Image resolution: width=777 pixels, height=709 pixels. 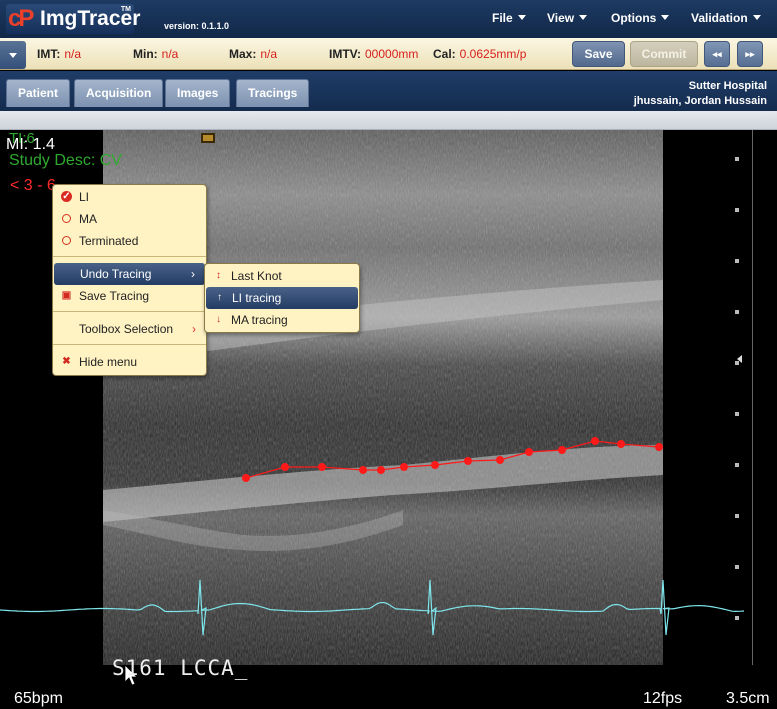 What do you see at coordinates (66, 361) in the screenshot?
I see `close-icon: ✖` at bounding box center [66, 361].